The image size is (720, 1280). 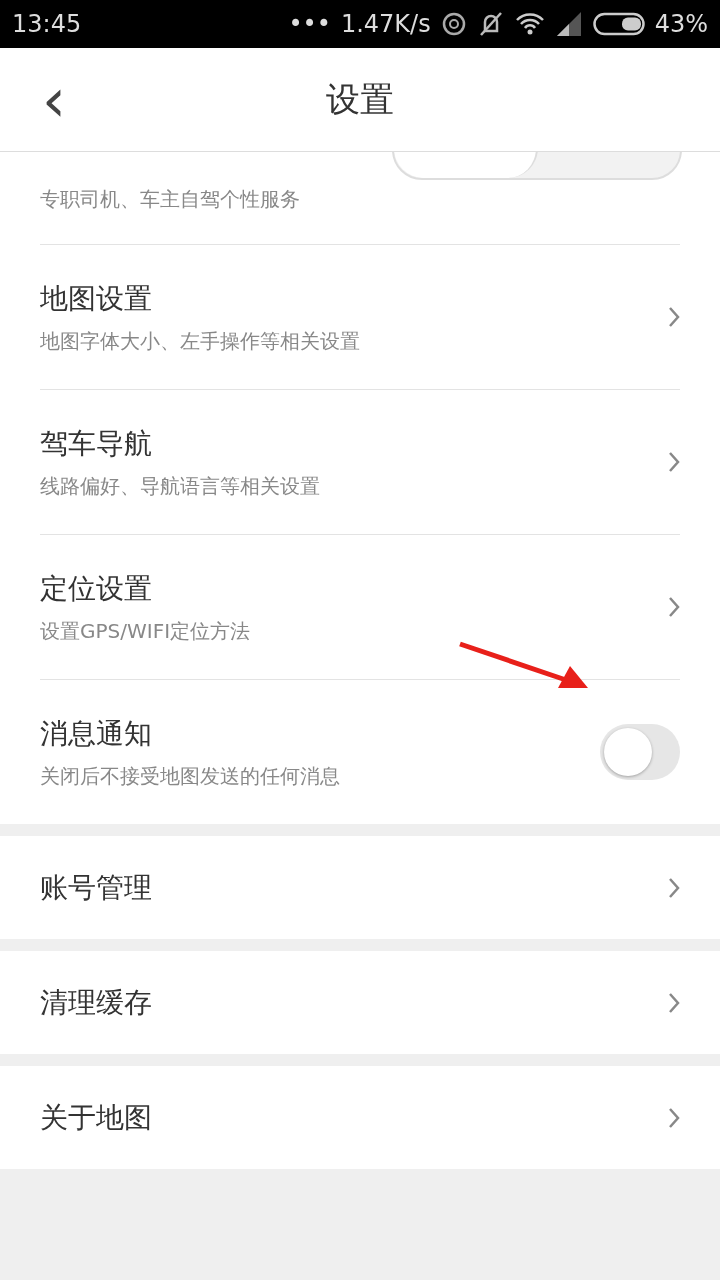 What do you see at coordinates (360, 1117) in the screenshot?
I see `settings-row: 关于地图` at bounding box center [360, 1117].